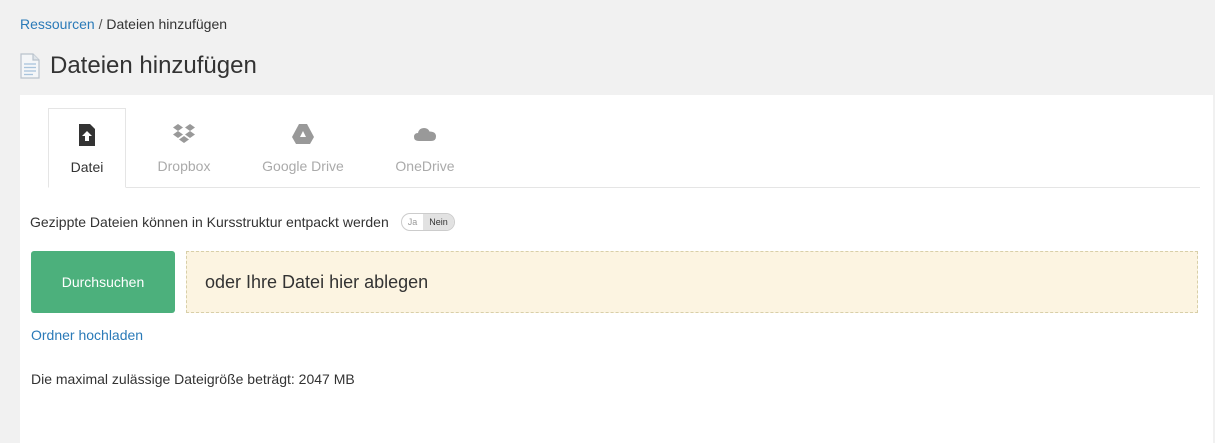  I want to click on tab-label: Datei, so click(87, 167).